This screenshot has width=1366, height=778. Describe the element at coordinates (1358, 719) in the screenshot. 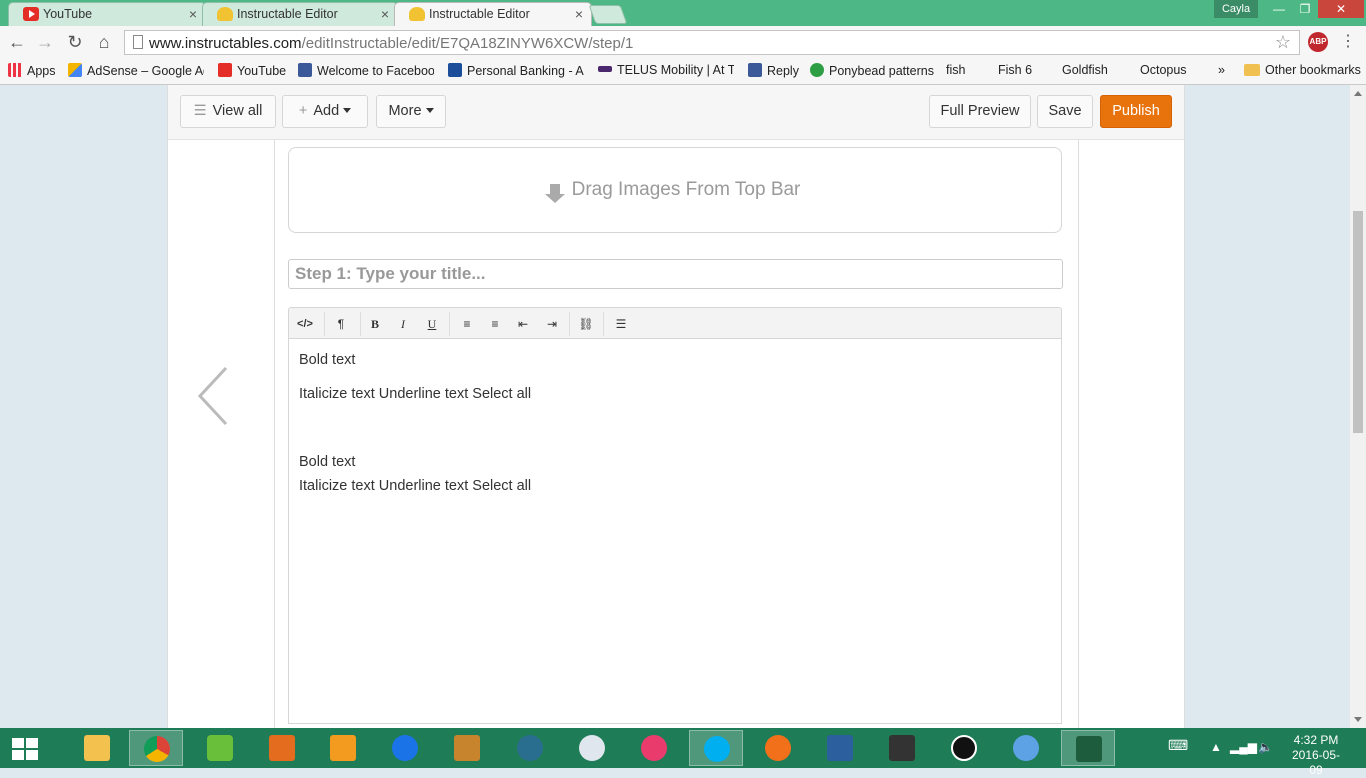

I see `scroll-down-icon` at that location.